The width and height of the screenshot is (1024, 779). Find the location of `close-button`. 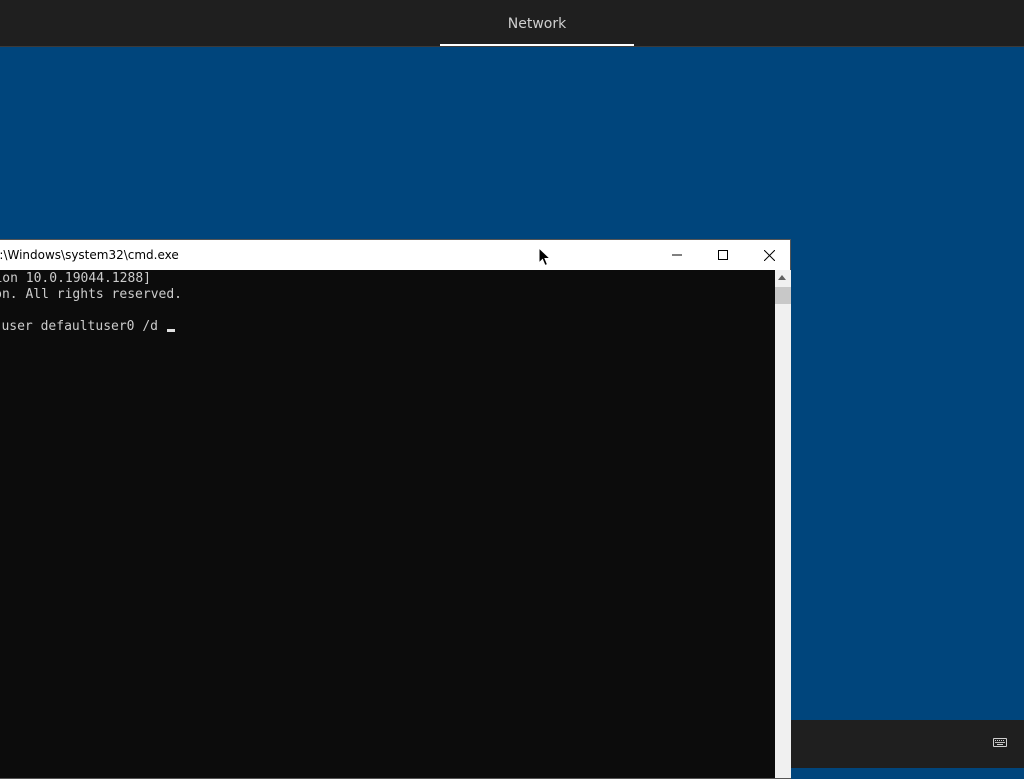

close-button is located at coordinates (769, 255).